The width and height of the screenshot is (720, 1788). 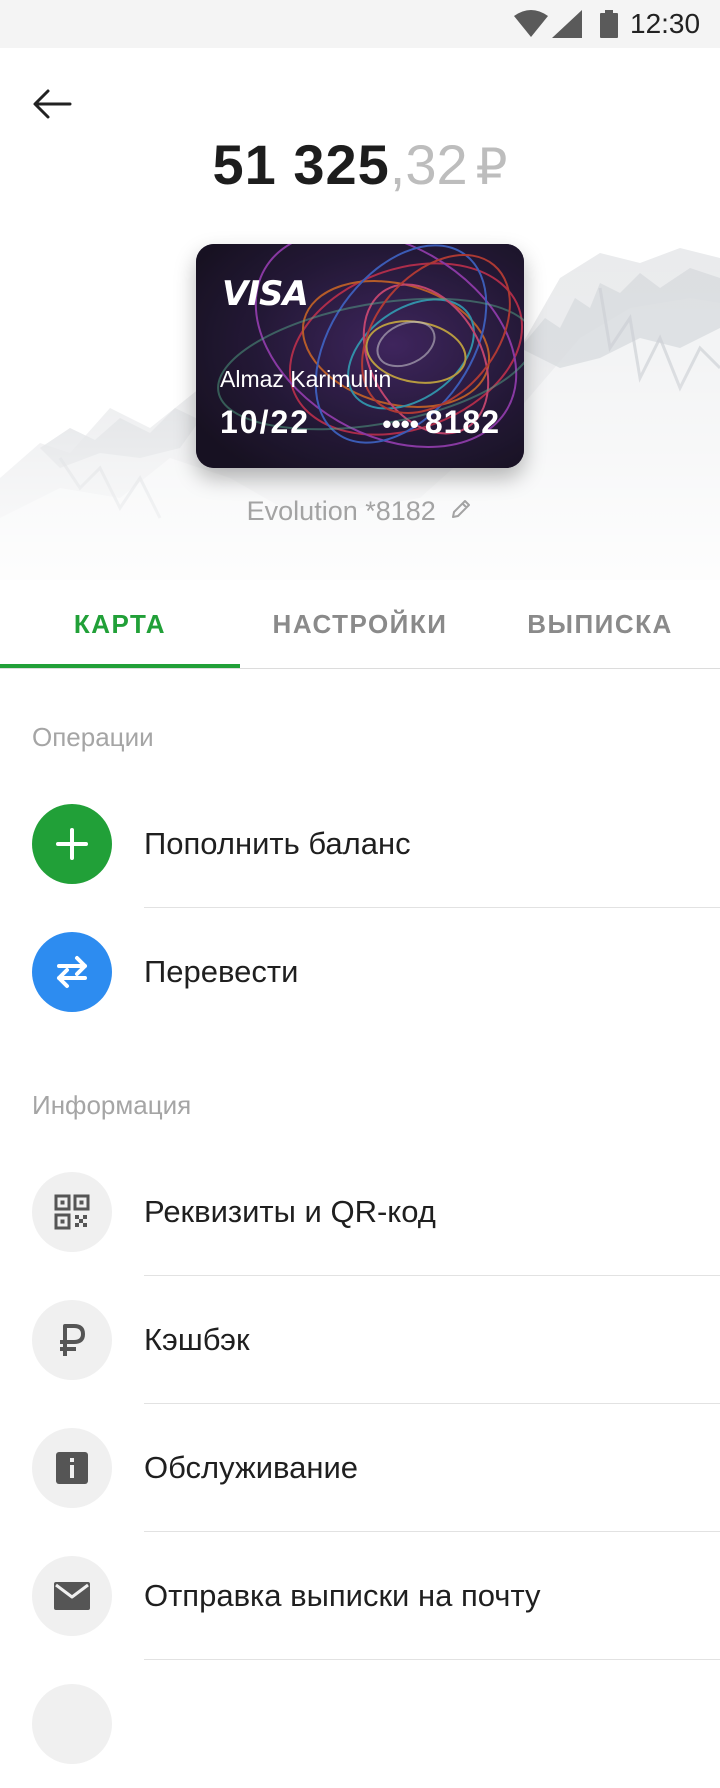 I want to click on battery-icon, so click(x=609, y=24).